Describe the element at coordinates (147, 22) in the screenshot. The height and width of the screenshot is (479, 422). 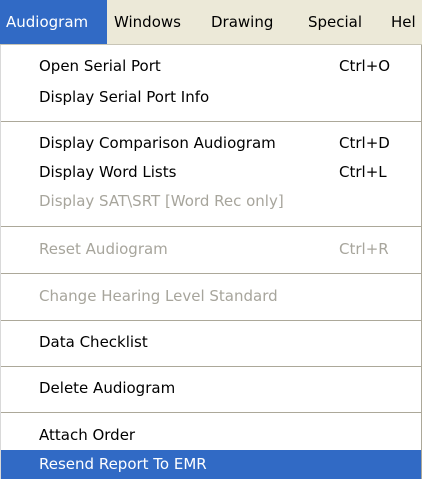
I see `menu-windows: Windows` at that location.